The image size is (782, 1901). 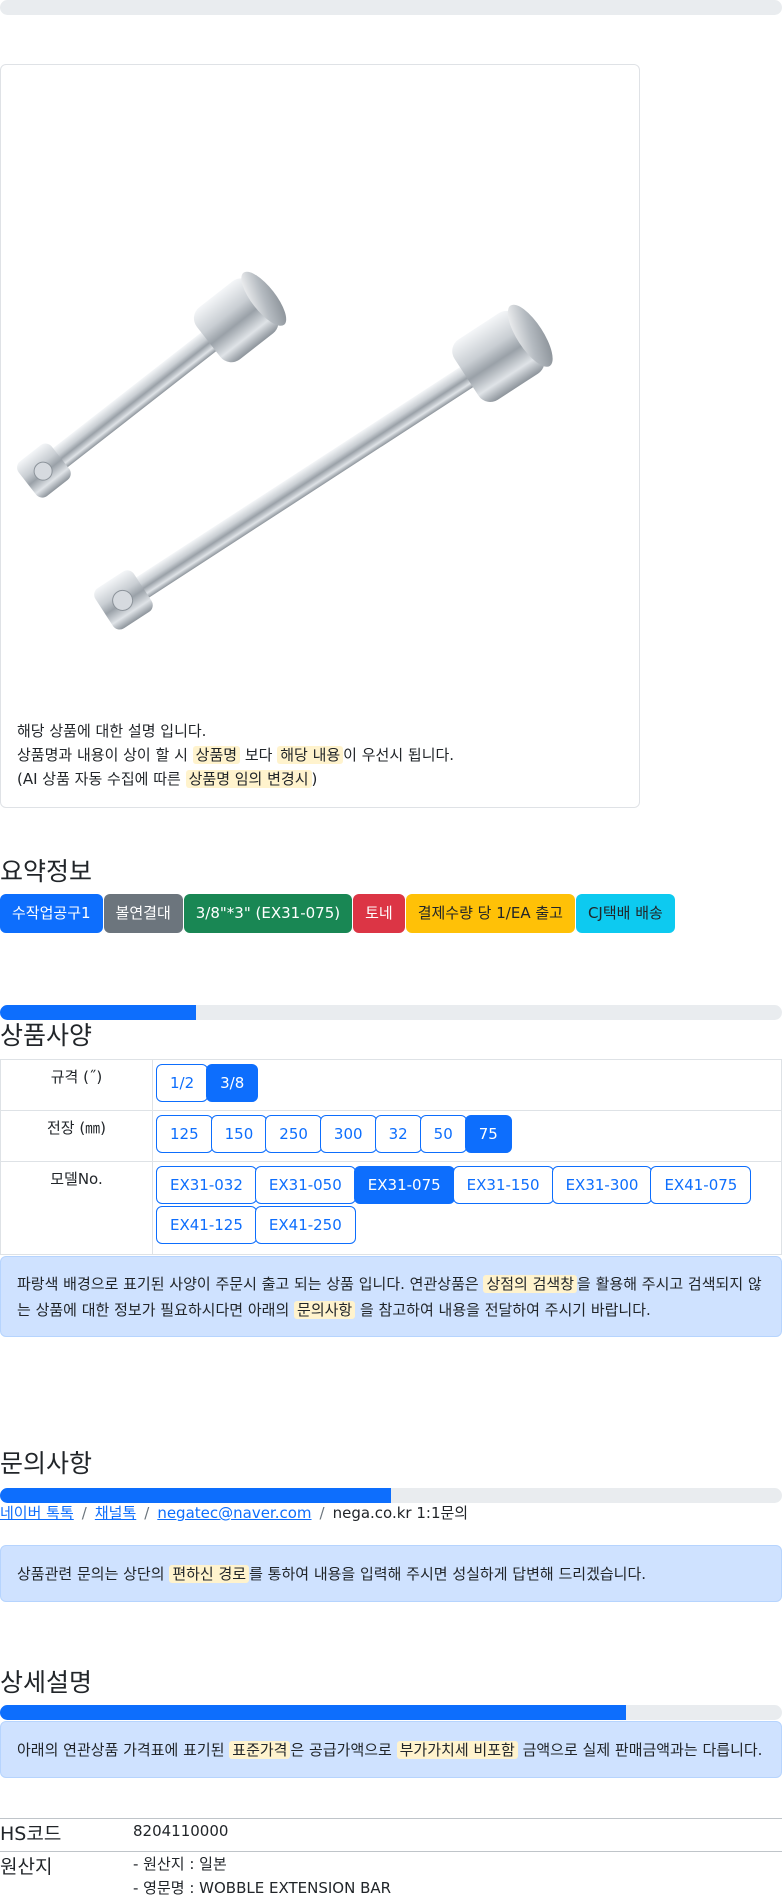 I want to click on desc-text: 상품명과 내용이 상이 할 시, so click(x=105, y=755).